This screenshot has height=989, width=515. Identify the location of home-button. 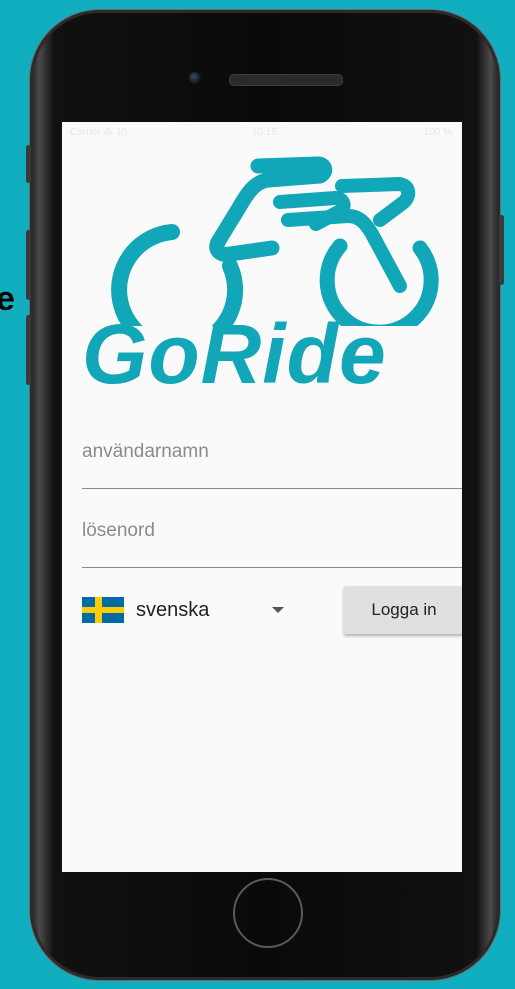
(268, 913).